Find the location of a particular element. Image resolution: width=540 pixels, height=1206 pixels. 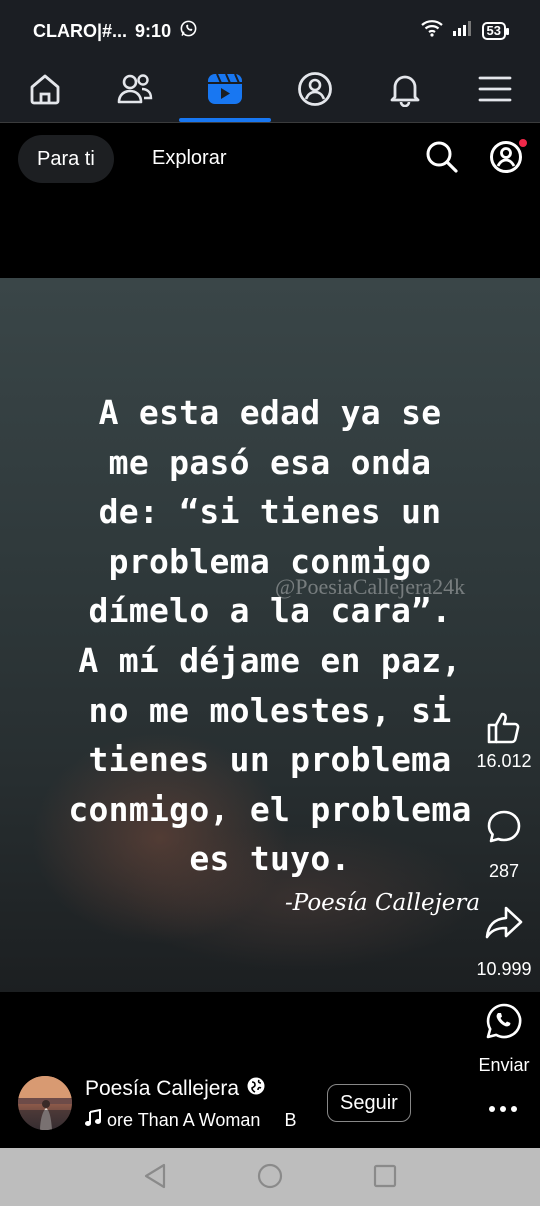

signal-icon is located at coordinates (463, 30).